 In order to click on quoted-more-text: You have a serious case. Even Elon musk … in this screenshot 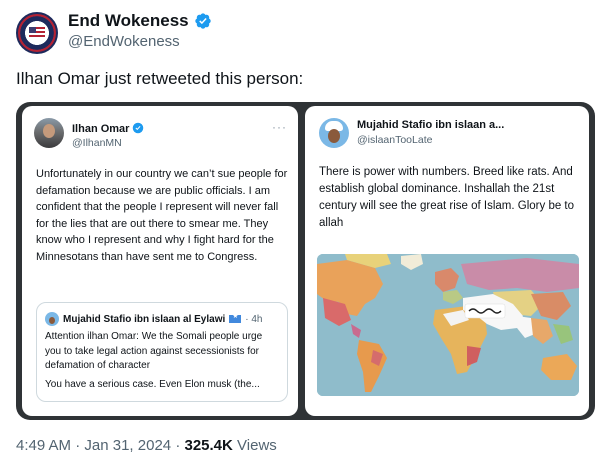, I will do `click(152, 384)`.